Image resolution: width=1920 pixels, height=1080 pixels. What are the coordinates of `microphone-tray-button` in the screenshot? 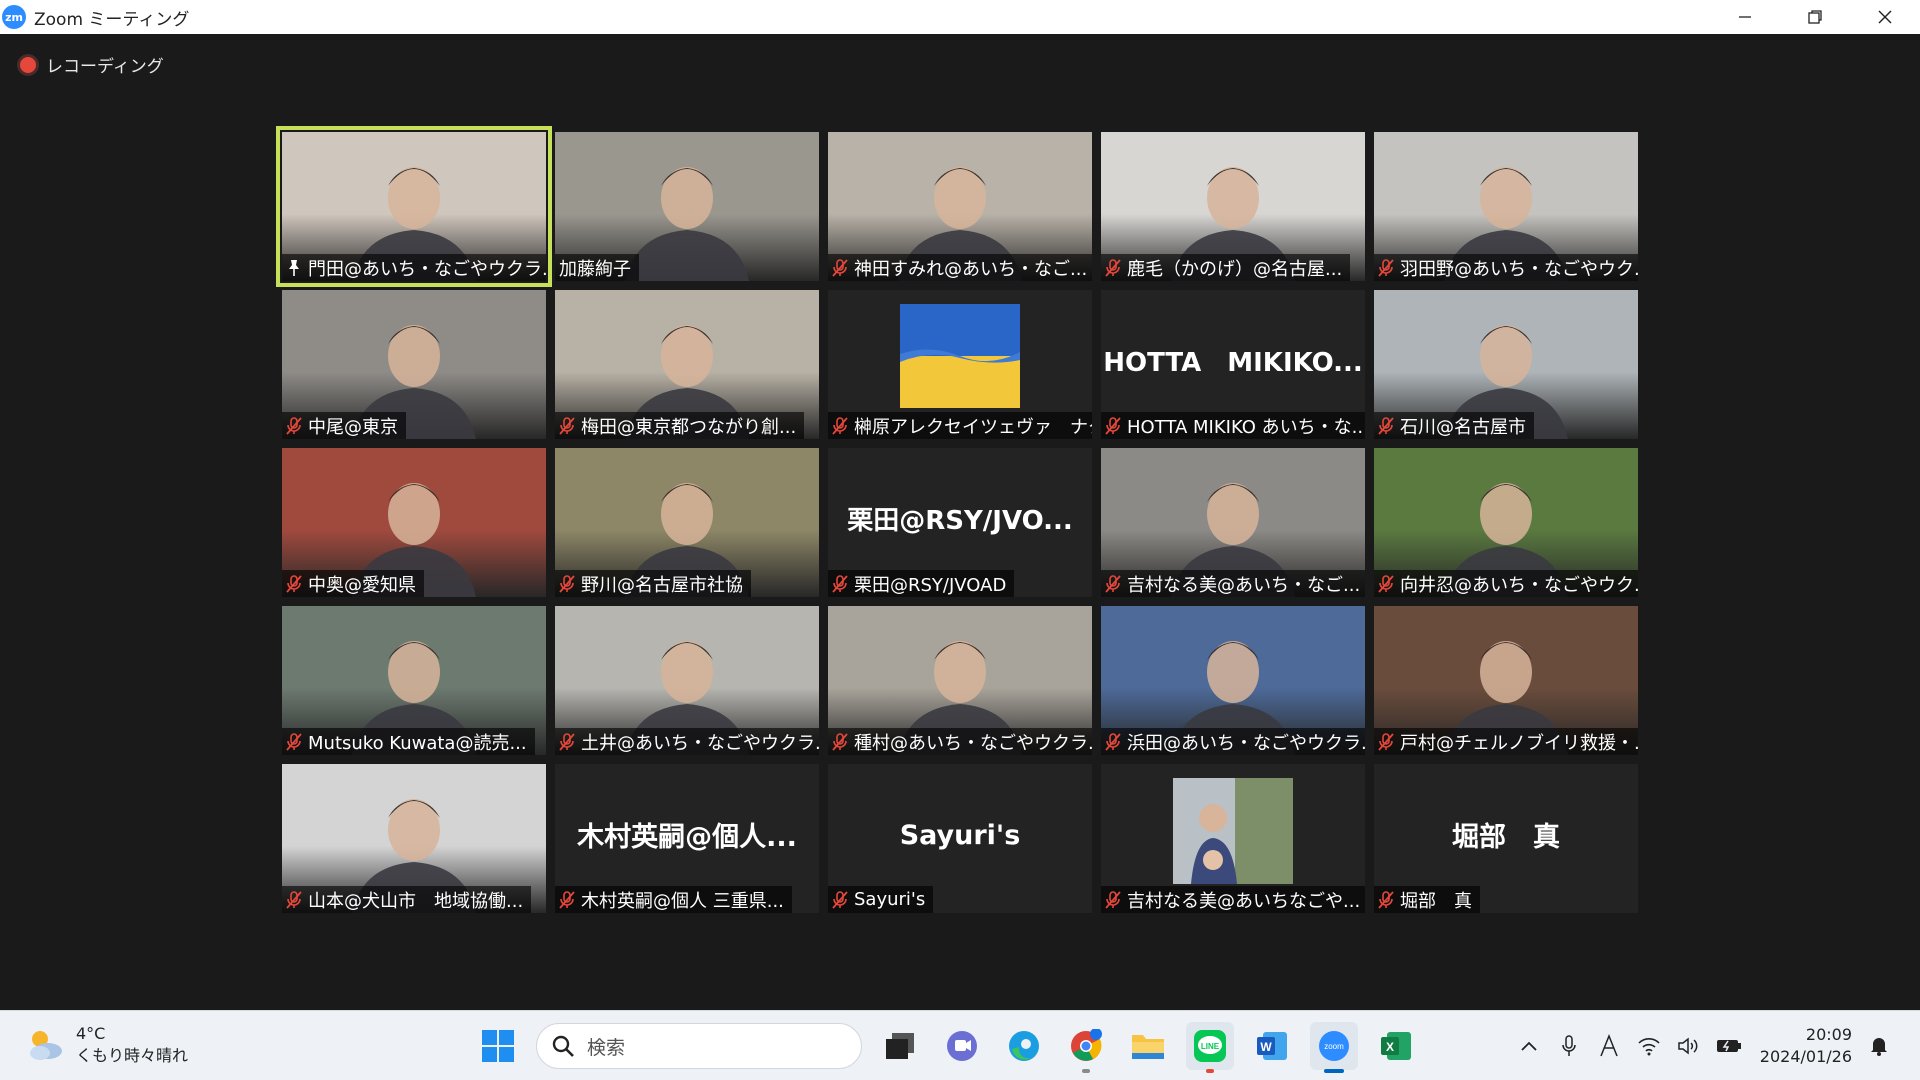 It's located at (1569, 1046).